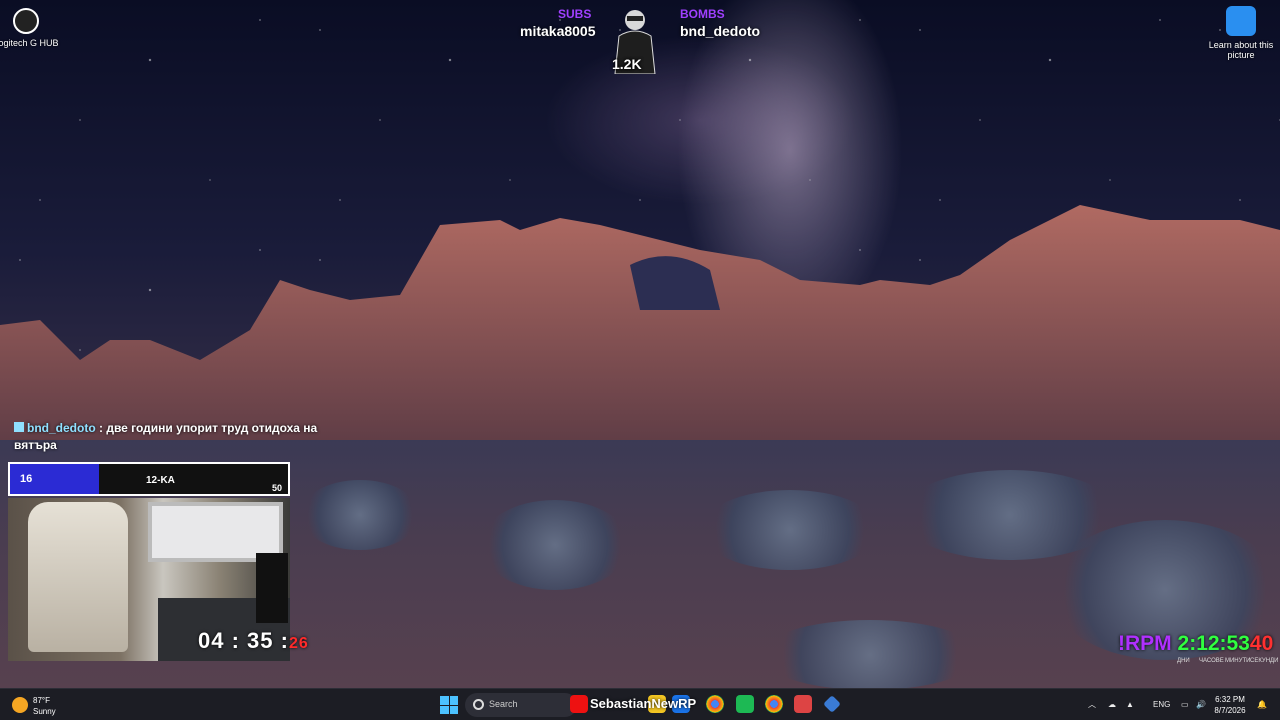 Image resolution: width=1280 pixels, height=720 pixels. Describe the element at coordinates (1112, 704) in the screenshot. I see `onedrive-icon: ☁` at that location.